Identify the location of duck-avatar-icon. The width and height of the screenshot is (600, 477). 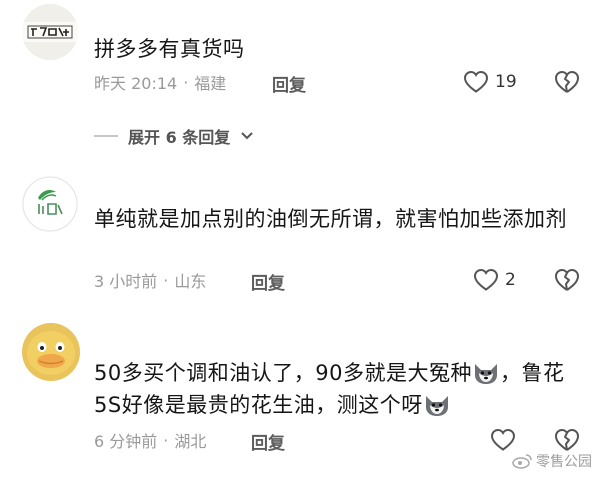
(51, 352).